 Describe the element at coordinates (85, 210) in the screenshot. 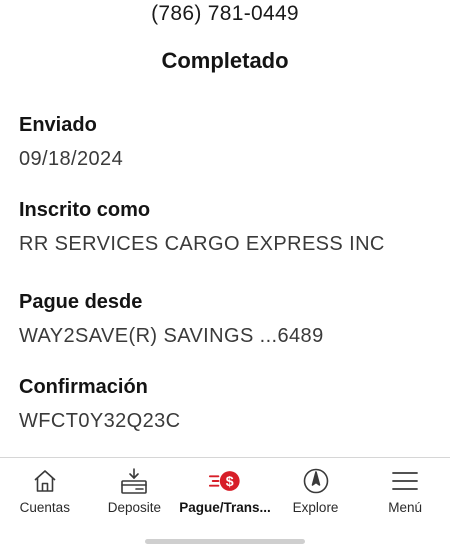

I see `detail-label: Inscrito como` at that location.